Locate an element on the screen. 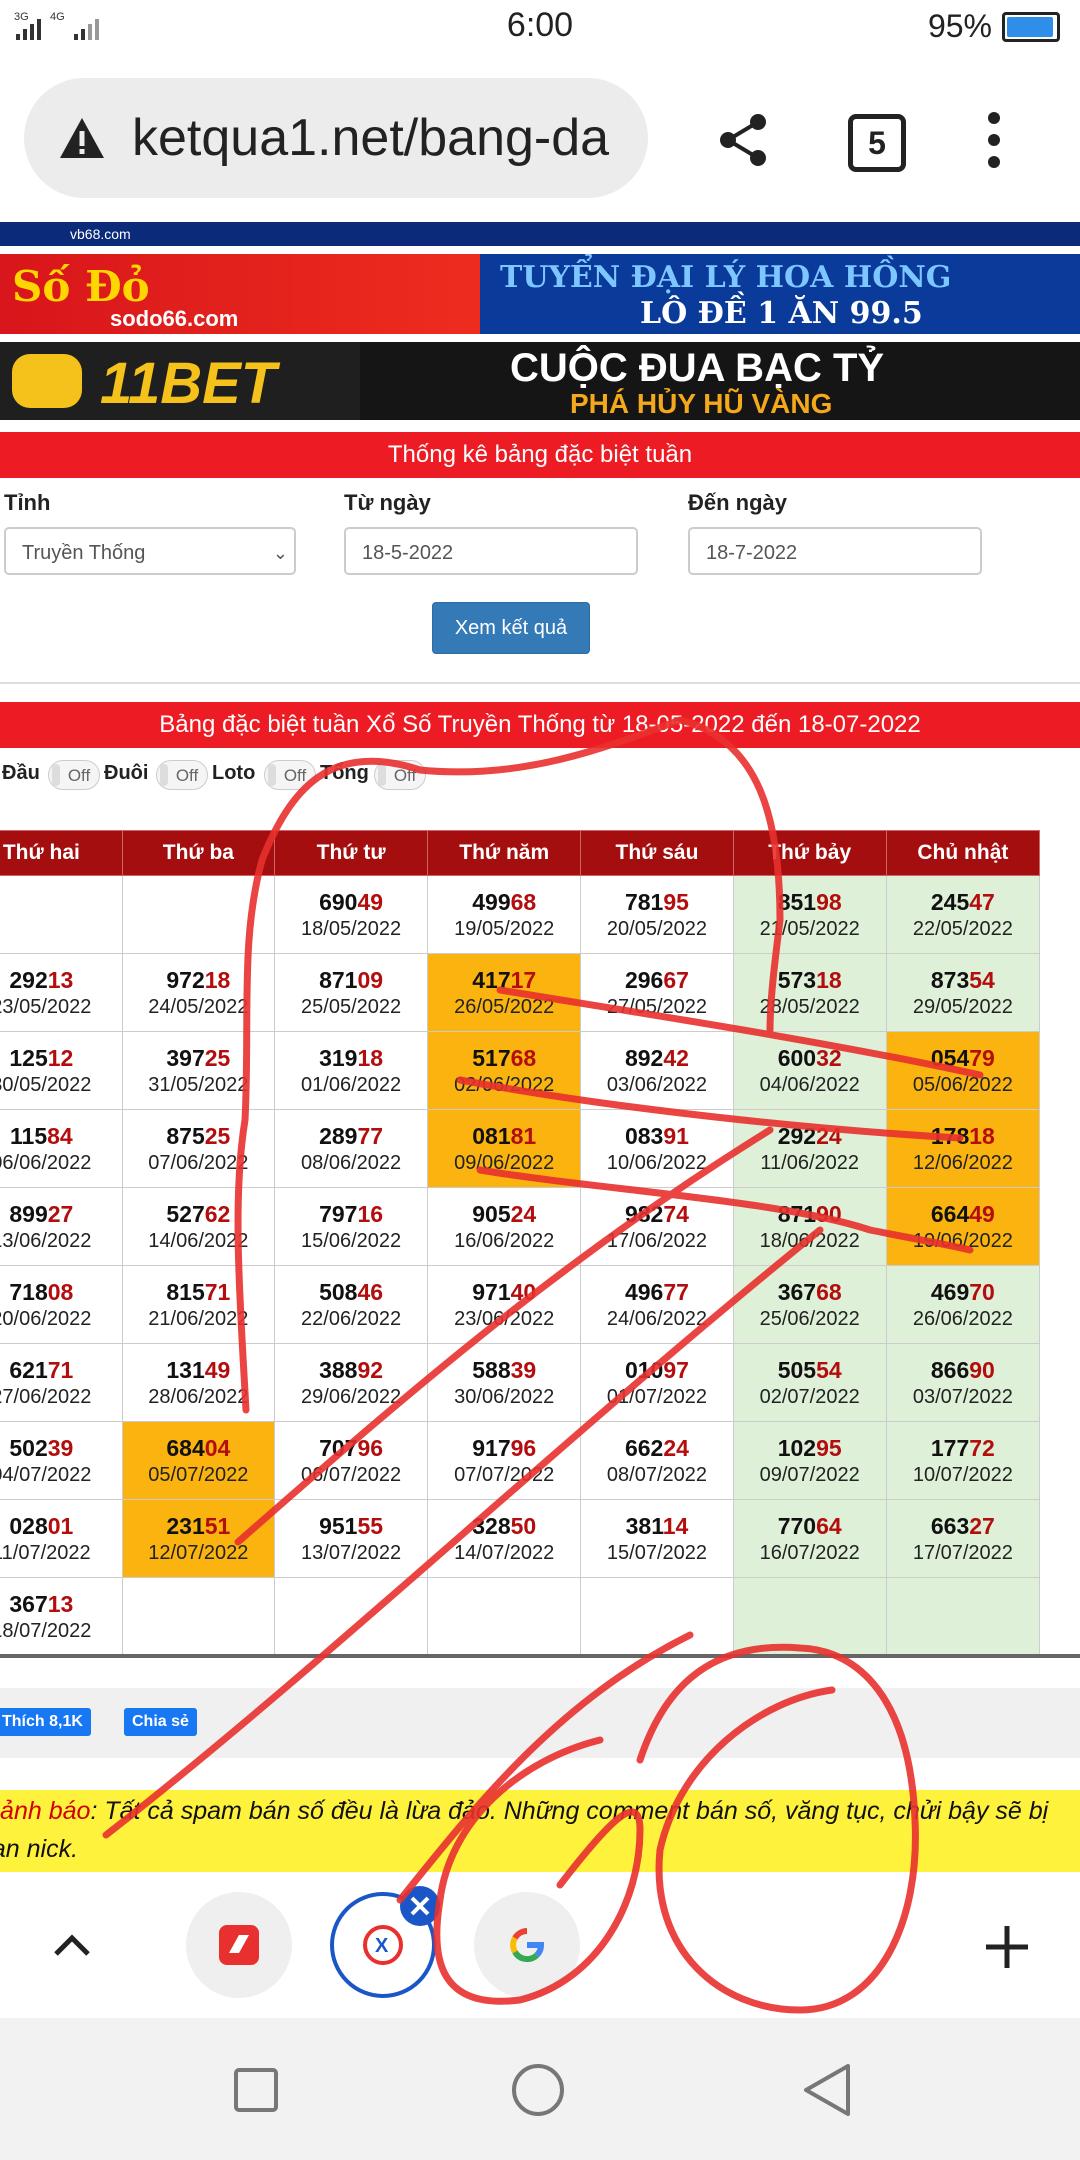 This screenshot has height=2160, width=1080. tab-thumbnail-google is located at coordinates (527, 1945).